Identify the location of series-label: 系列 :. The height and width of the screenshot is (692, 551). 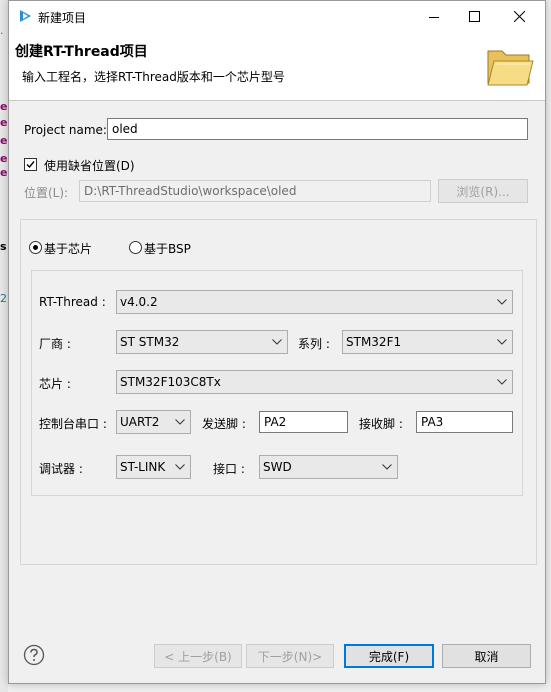
(314, 344).